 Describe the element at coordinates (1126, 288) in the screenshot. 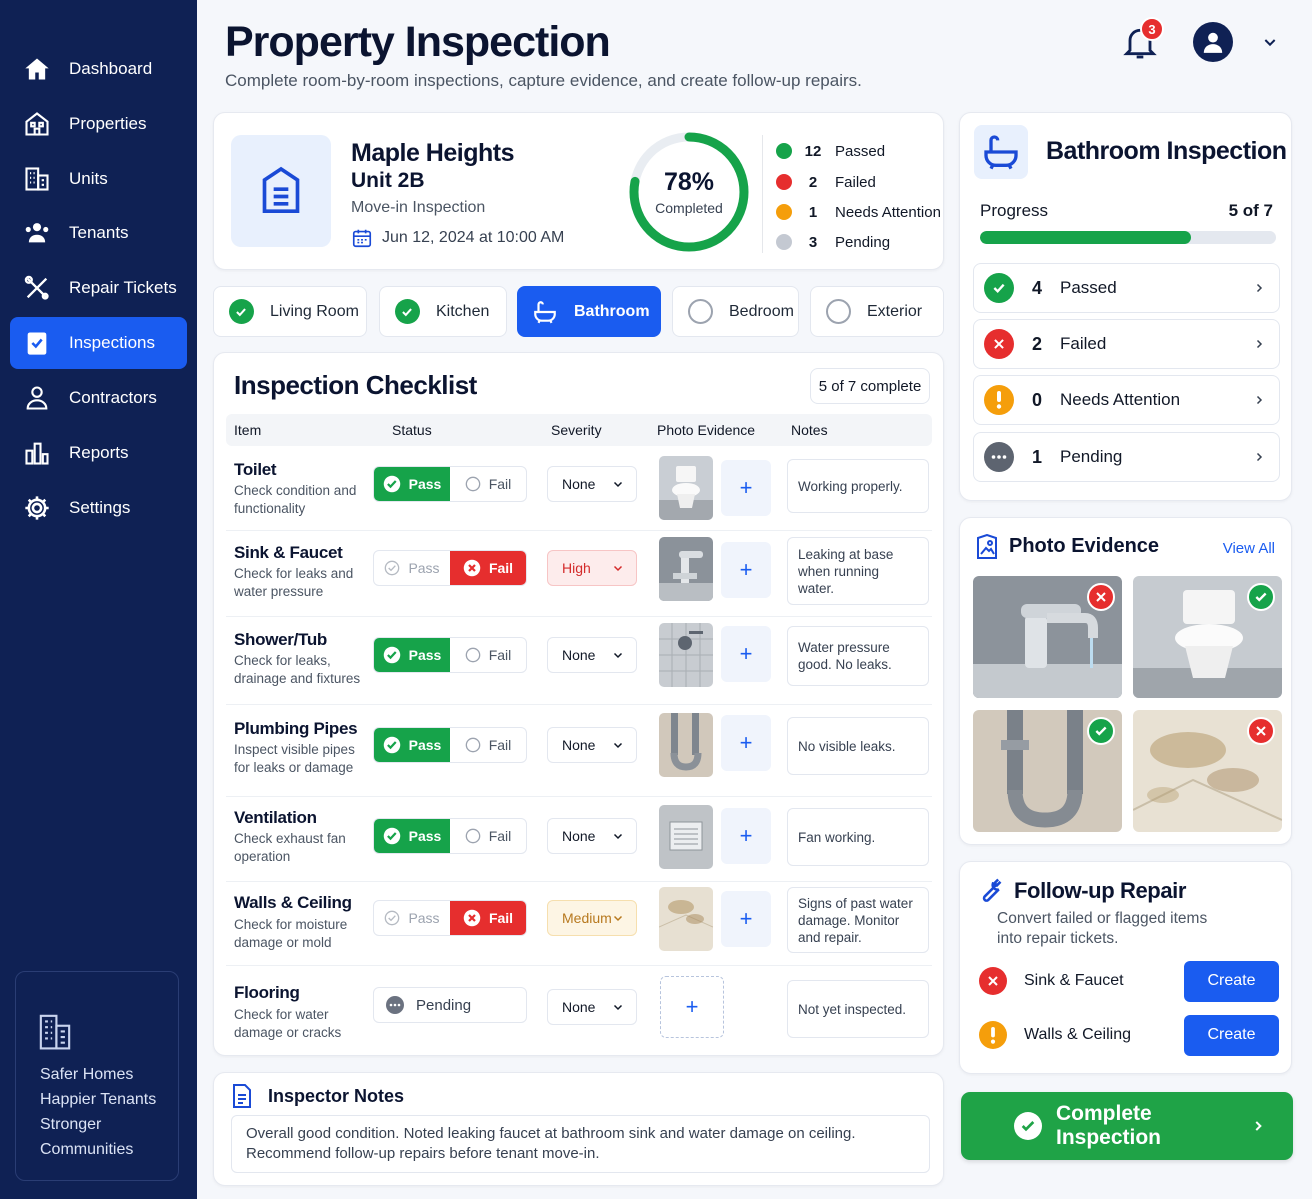

I see `summary-row-passed: 4 Passed` at that location.